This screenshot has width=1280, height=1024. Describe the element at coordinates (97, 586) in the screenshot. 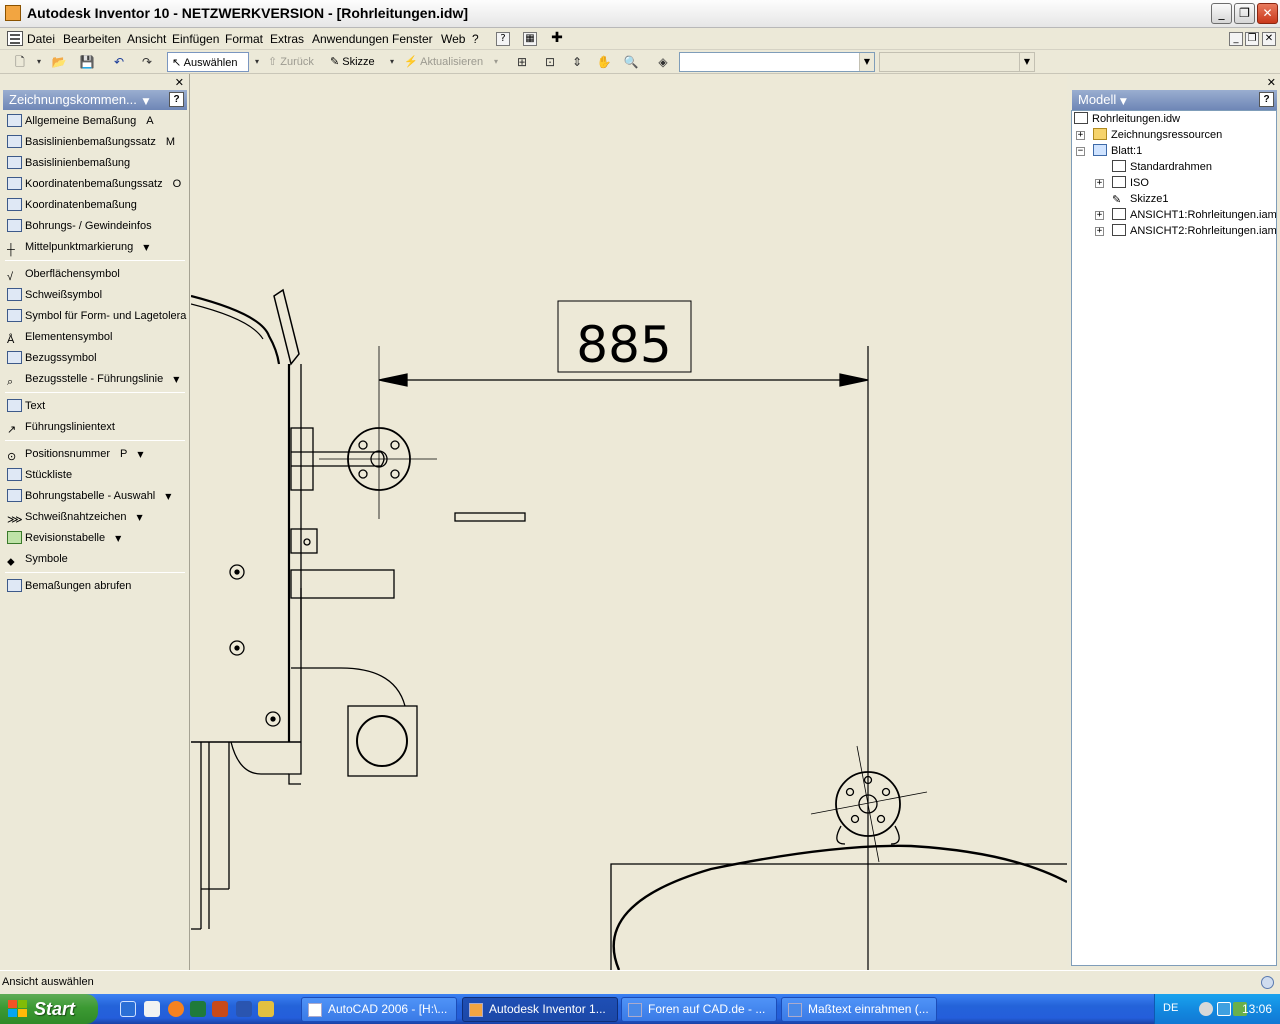

I see `cmd-retrieve-dimensions: Bemaßungen abrufen` at that location.